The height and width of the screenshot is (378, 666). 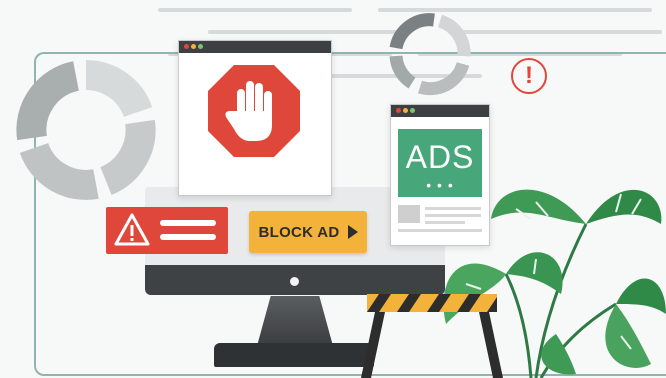 What do you see at coordinates (529, 76) in the screenshot?
I see `exclamation-circle-icon: !` at bounding box center [529, 76].